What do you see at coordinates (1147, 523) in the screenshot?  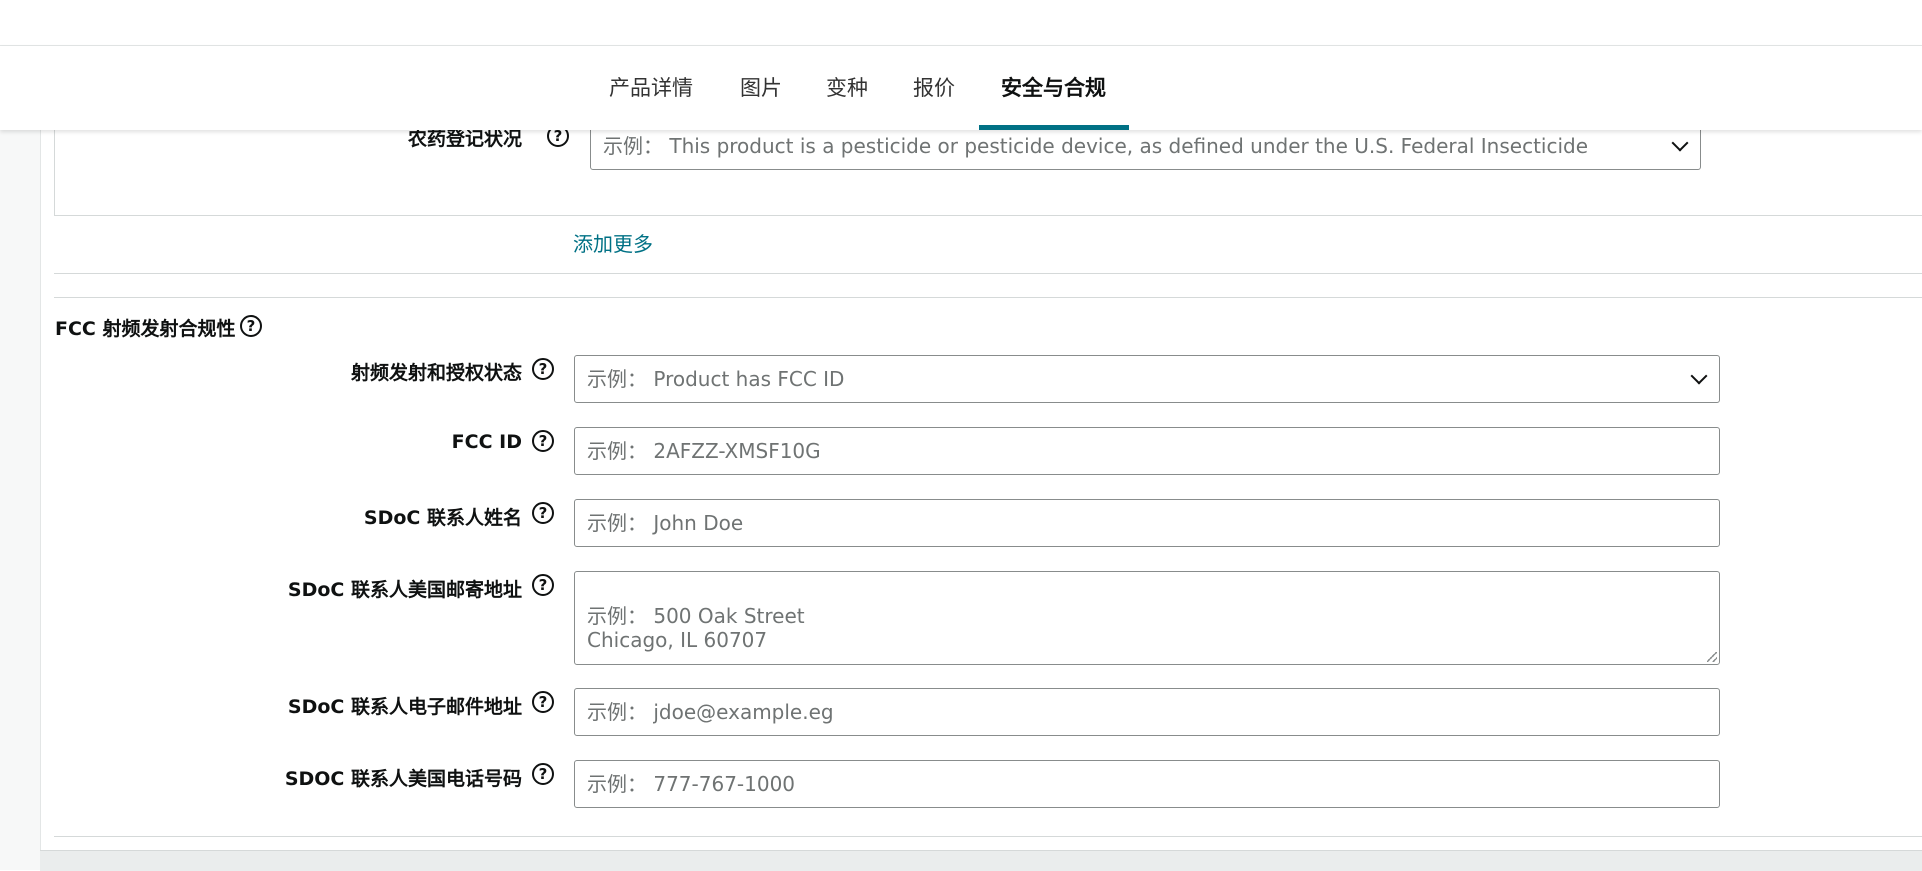 I see `sdoc-name-input: 示例： John Doe` at bounding box center [1147, 523].